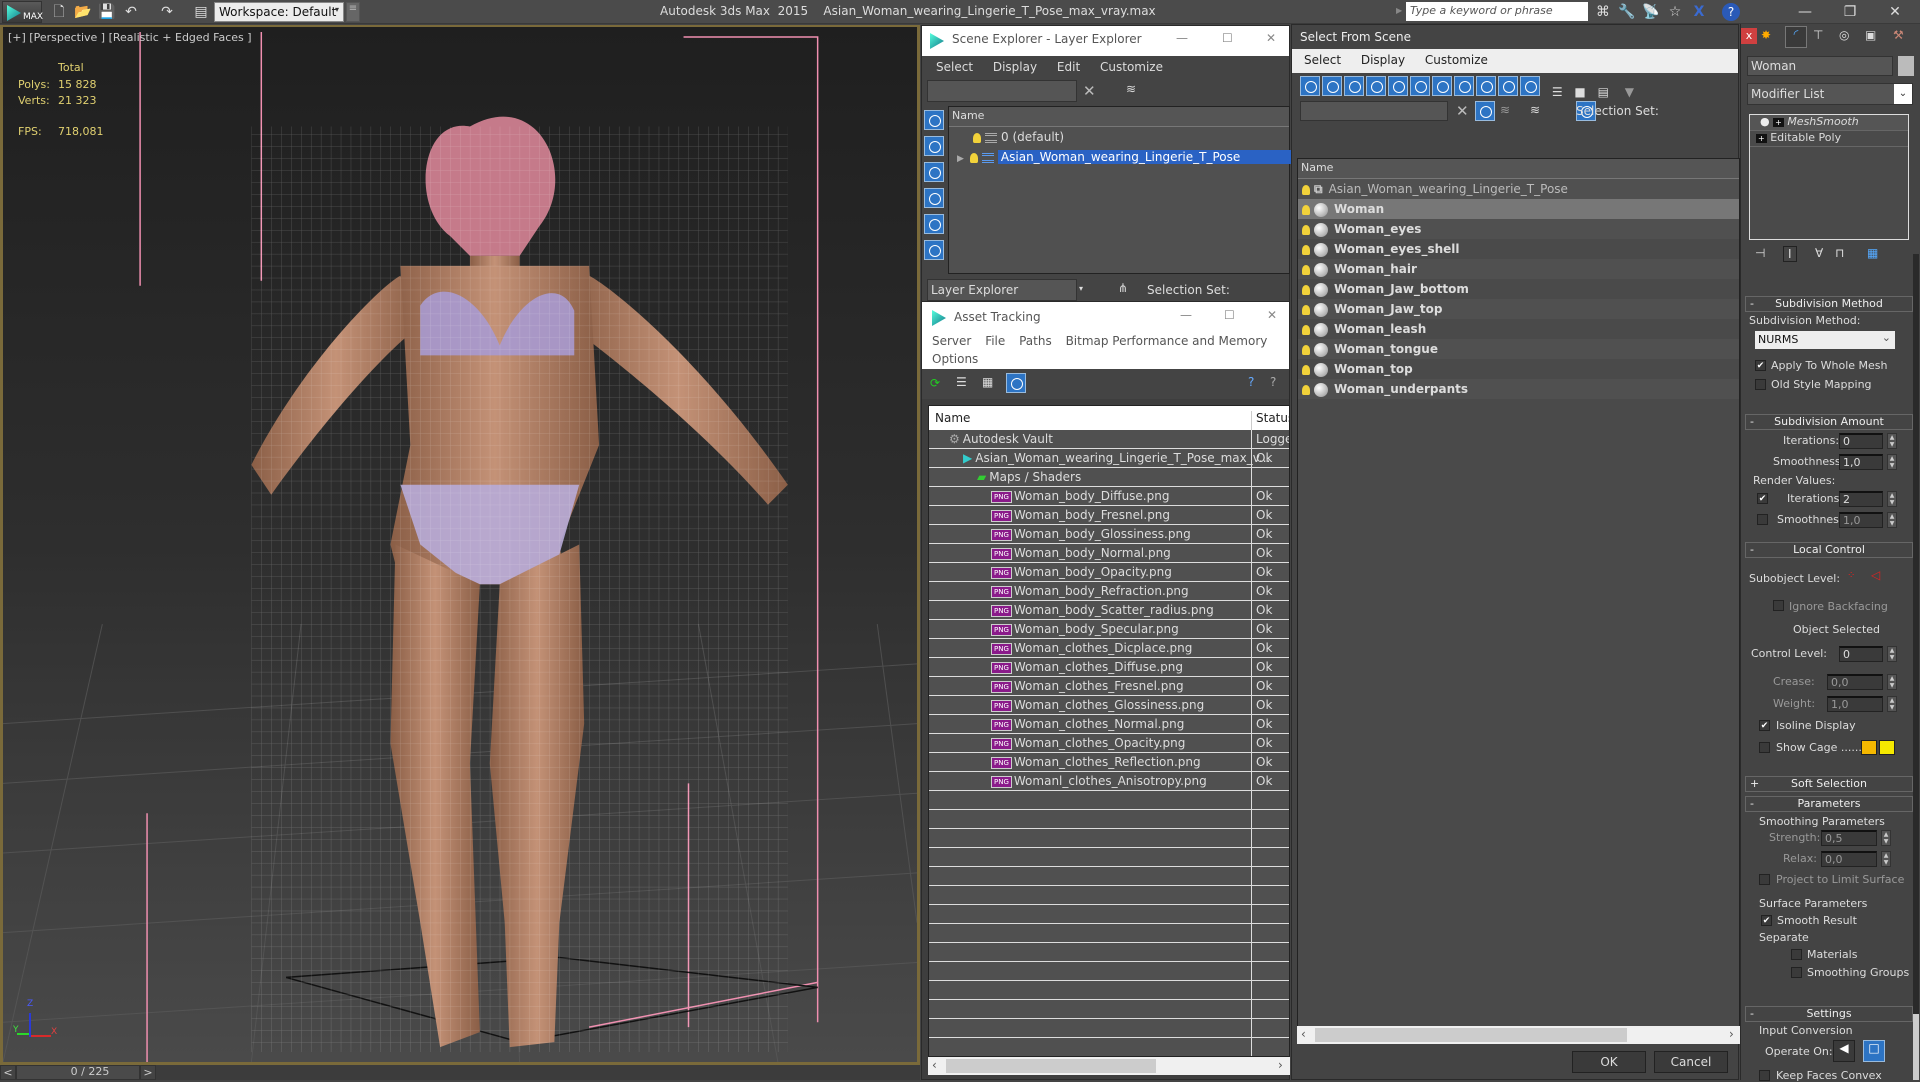  Describe the element at coordinates (1131, 89) in the screenshot. I see `layer-add-icon: ≋` at that location.